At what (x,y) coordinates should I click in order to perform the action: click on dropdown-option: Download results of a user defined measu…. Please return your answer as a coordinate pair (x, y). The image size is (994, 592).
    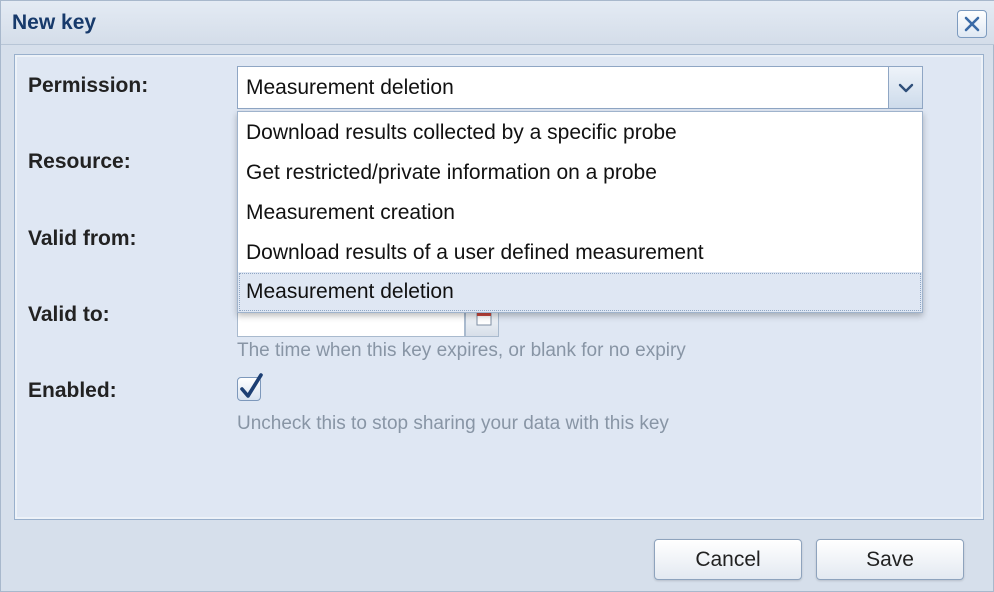
    Looking at the image, I should click on (580, 253).